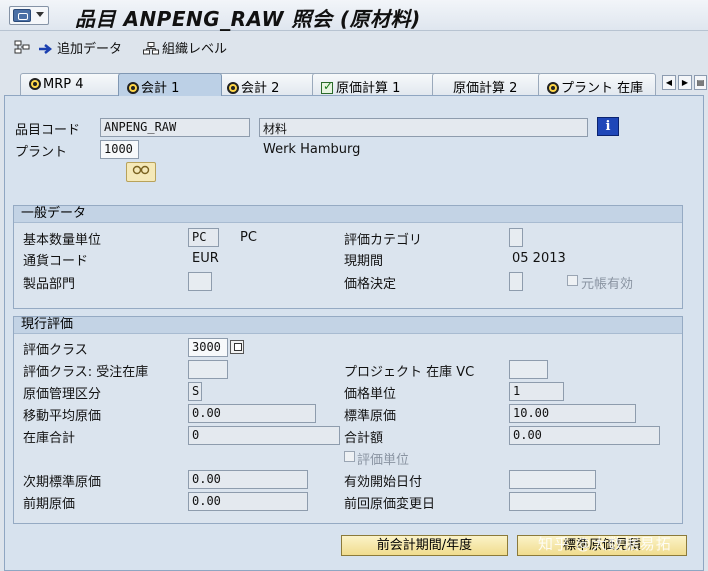 The image size is (708, 571). What do you see at coordinates (195, 391) in the screenshot?
I see `price-control-field: S` at bounding box center [195, 391].